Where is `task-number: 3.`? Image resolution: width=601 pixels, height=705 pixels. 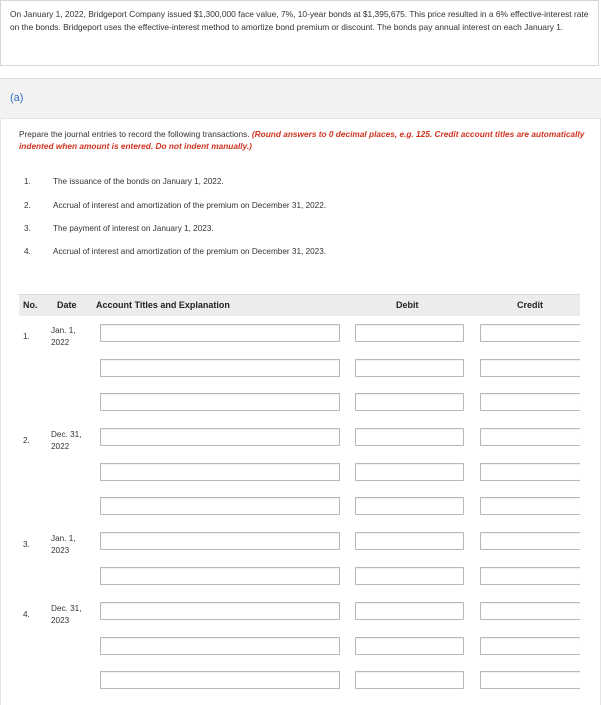 task-number: 3. is located at coordinates (27, 228).